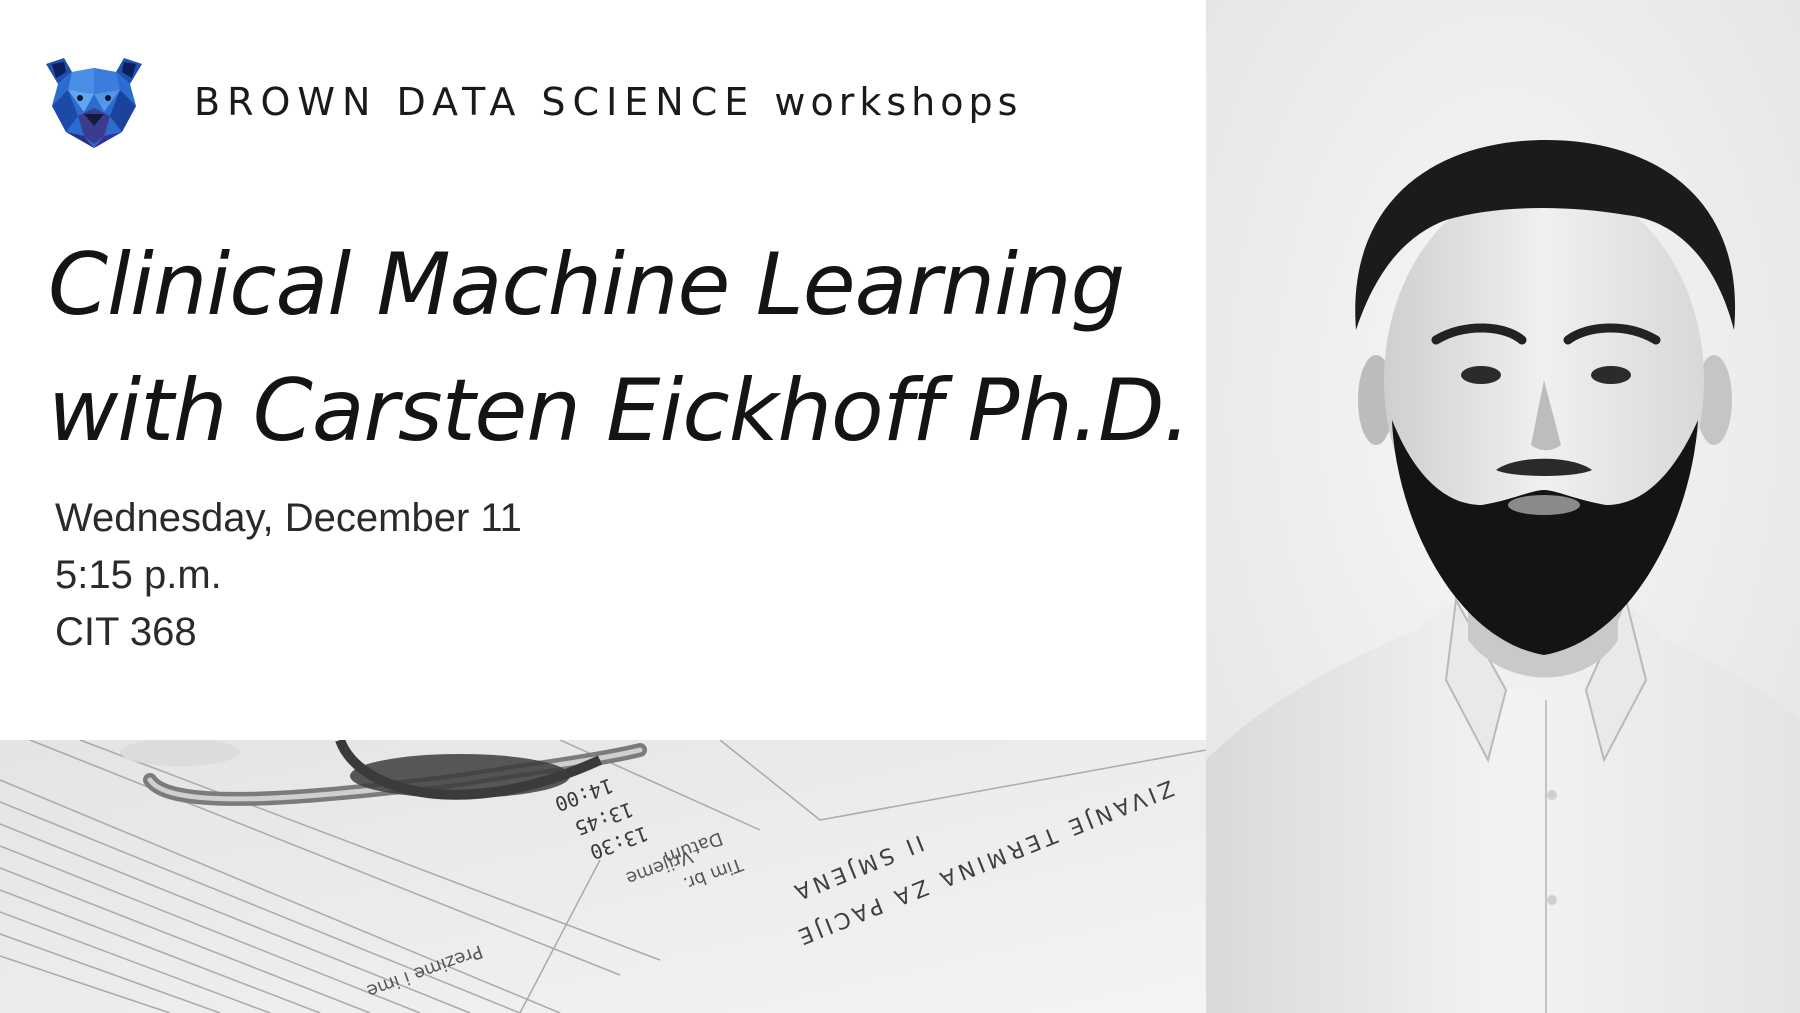  I want to click on event-date: Wednesday, December 11, so click(288, 518).